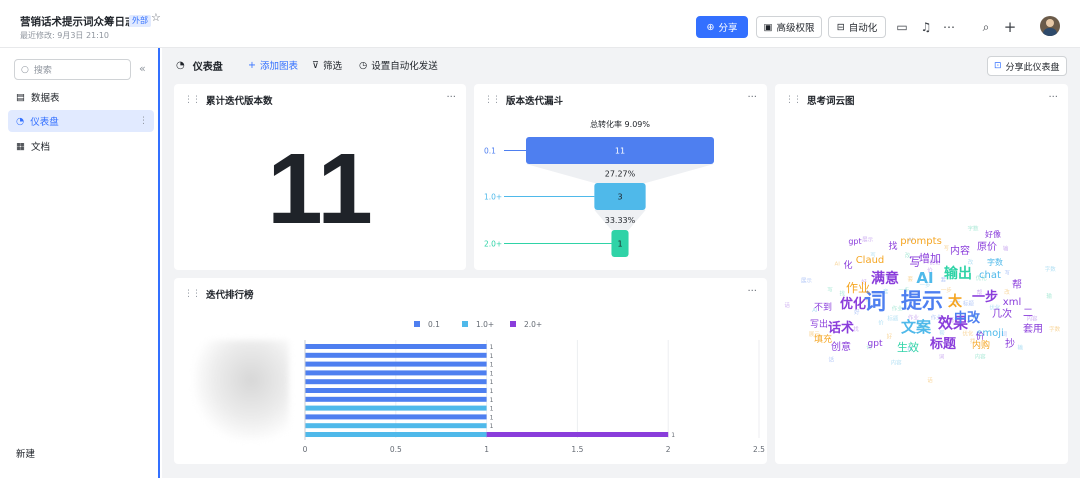 Image resolution: width=1080 pixels, height=478 pixels. What do you see at coordinates (25, 69) in the screenshot?
I see `search-icon: ○` at bounding box center [25, 69].